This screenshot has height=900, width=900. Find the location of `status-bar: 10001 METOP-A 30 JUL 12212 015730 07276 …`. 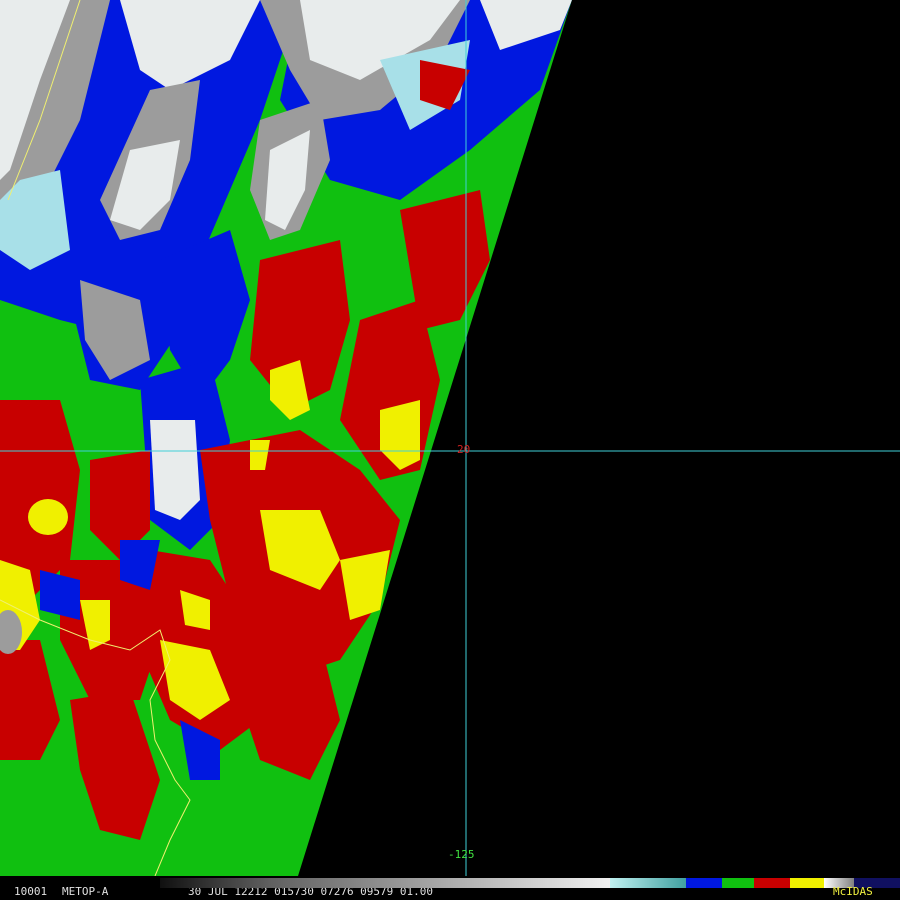

status-bar: 10001 METOP-A 30 JUL 12212 015730 07276 … is located at coordinates (450, 888).